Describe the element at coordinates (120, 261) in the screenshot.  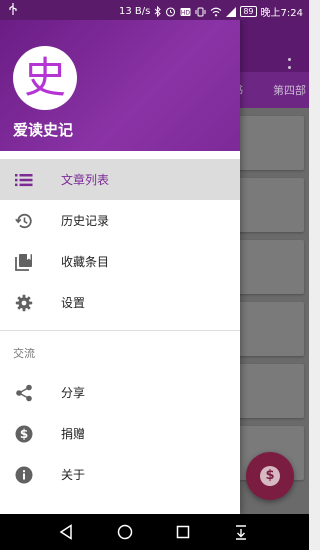
I see `drawer-item-collection: 收藏条目` at that location.